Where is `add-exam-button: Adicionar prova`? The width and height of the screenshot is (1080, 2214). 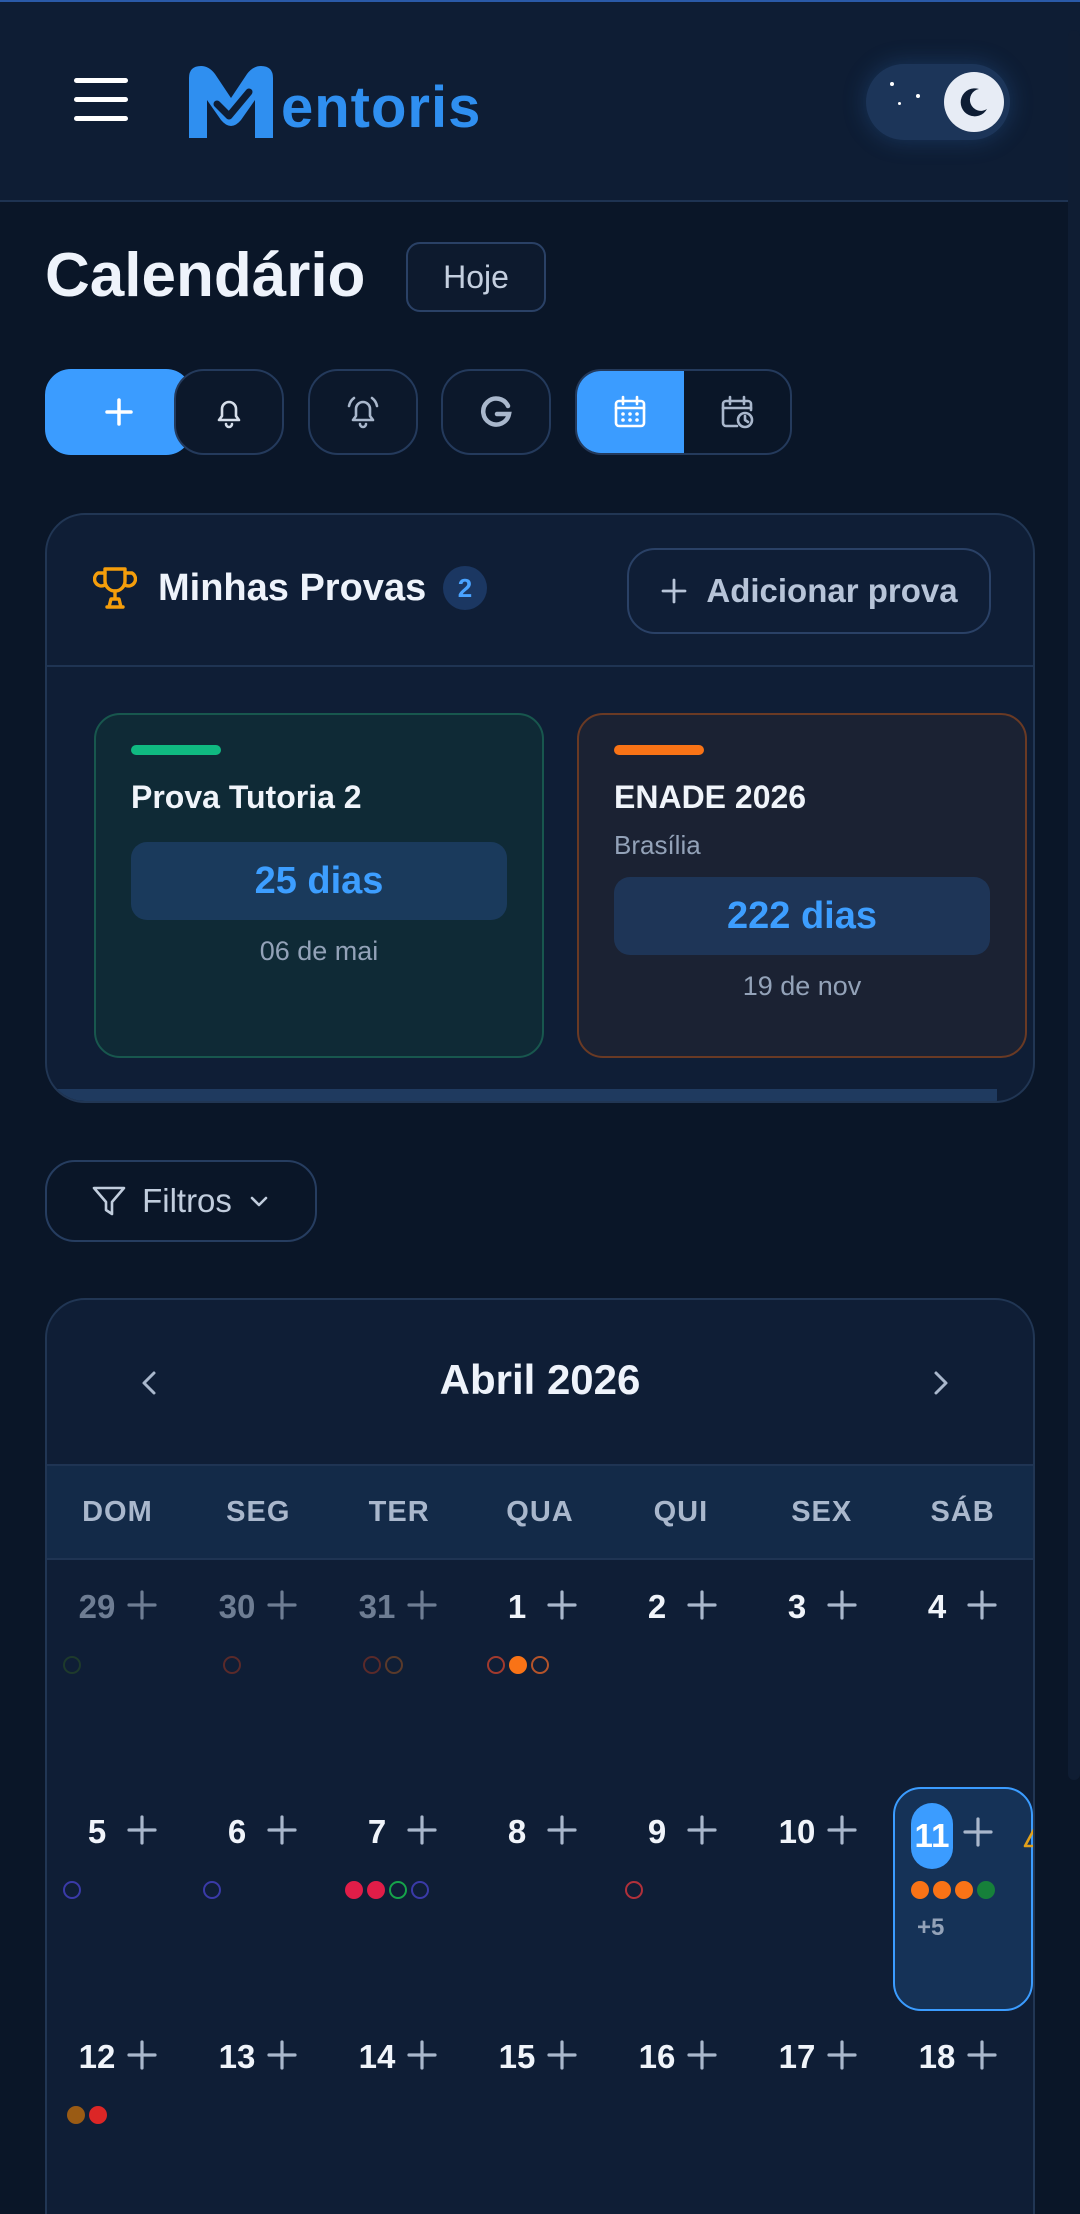 add-exam-button: Adicionar prova is located at coordinates (809, 591).